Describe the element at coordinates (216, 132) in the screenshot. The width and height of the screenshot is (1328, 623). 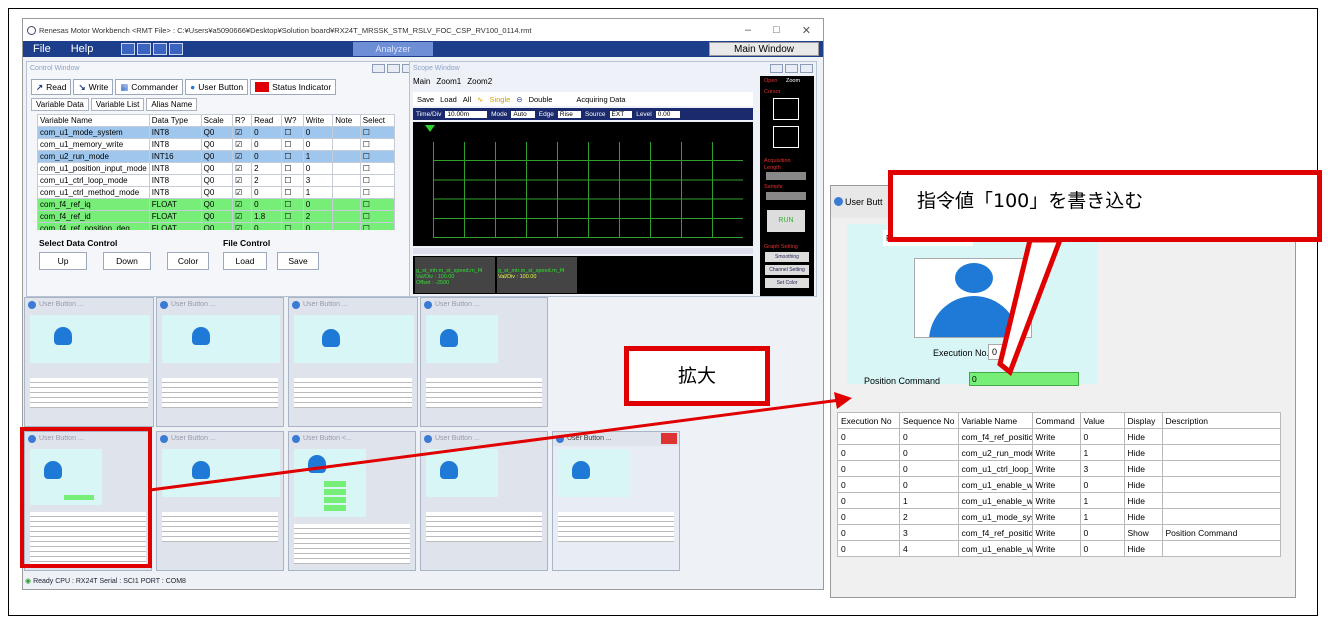
I see `table-row: com_u1_mode_system INT8 Q0 ☑ 0 ☐ 0 ☐` at that location.